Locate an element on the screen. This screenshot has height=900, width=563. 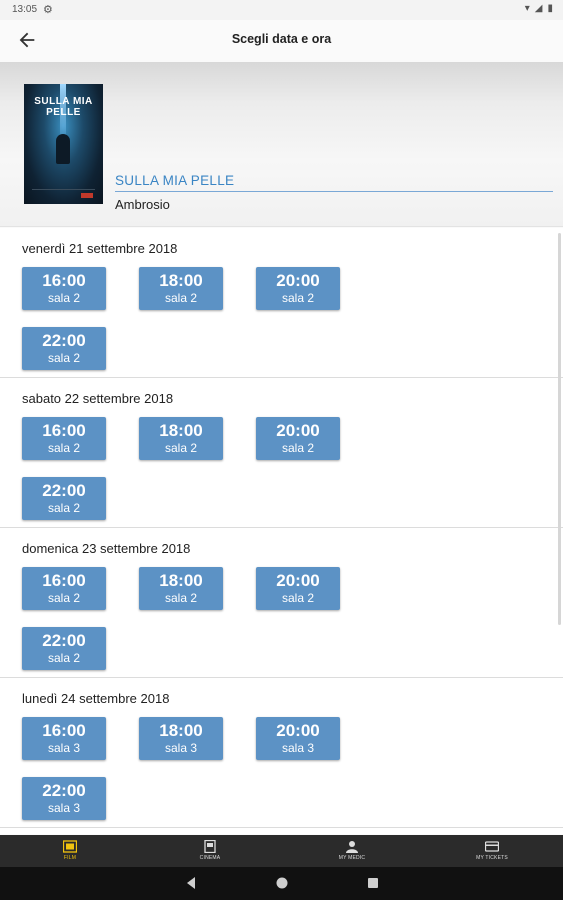
film-icon is located at coordinates (70, 846).